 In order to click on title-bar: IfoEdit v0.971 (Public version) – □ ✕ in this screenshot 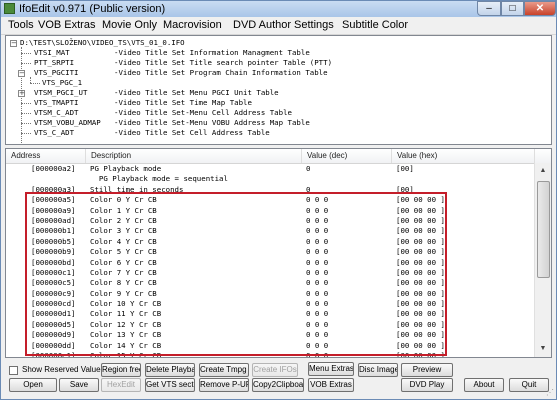, I will do `click(278, 9)`.